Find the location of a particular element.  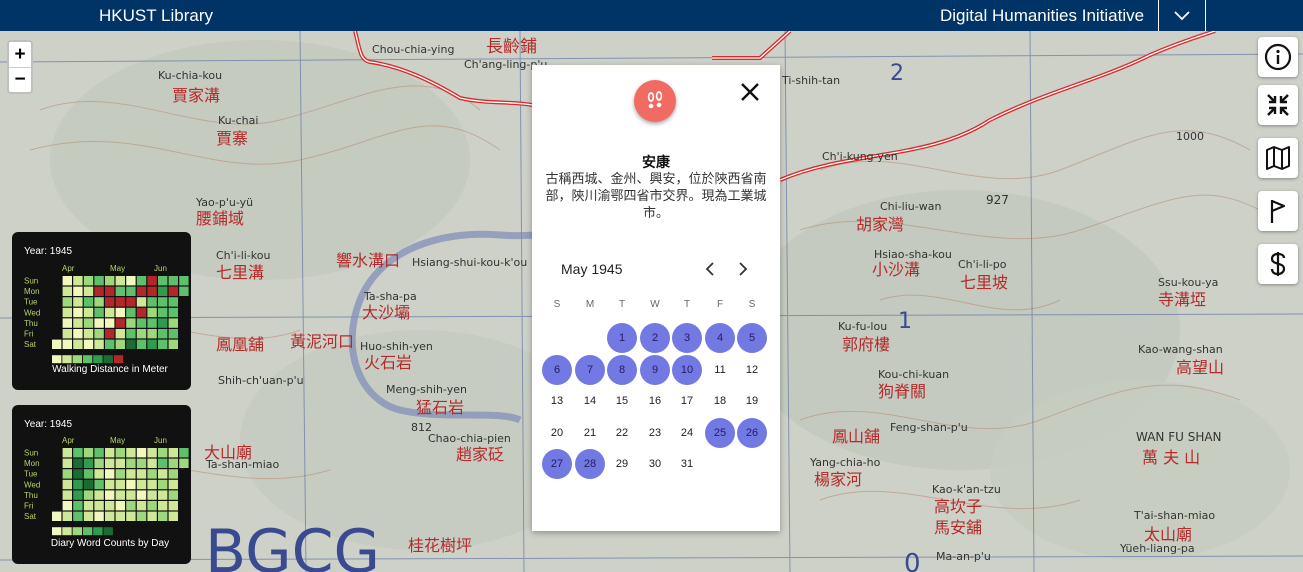

calendar-day: 28 is located at coordinates (590, 464).